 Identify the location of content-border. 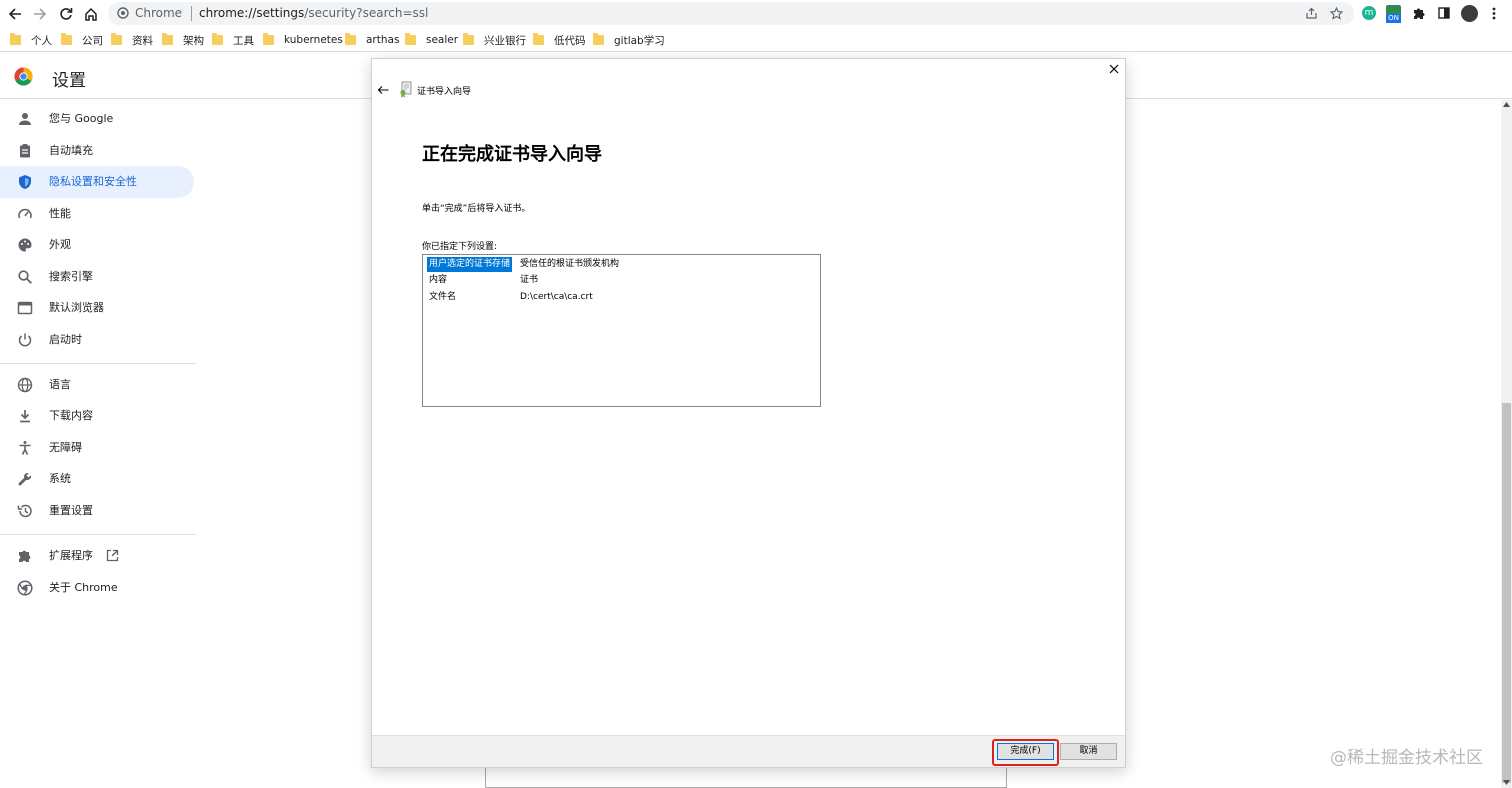
(485, 778).